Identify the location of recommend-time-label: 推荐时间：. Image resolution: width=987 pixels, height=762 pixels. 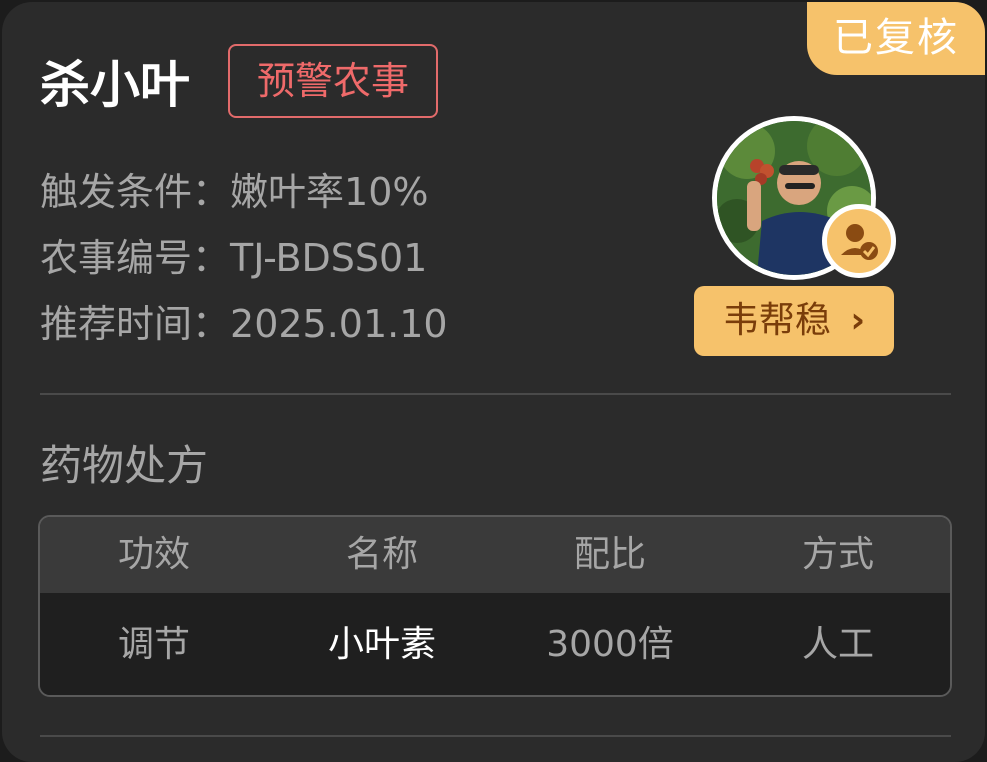
(135, 324).